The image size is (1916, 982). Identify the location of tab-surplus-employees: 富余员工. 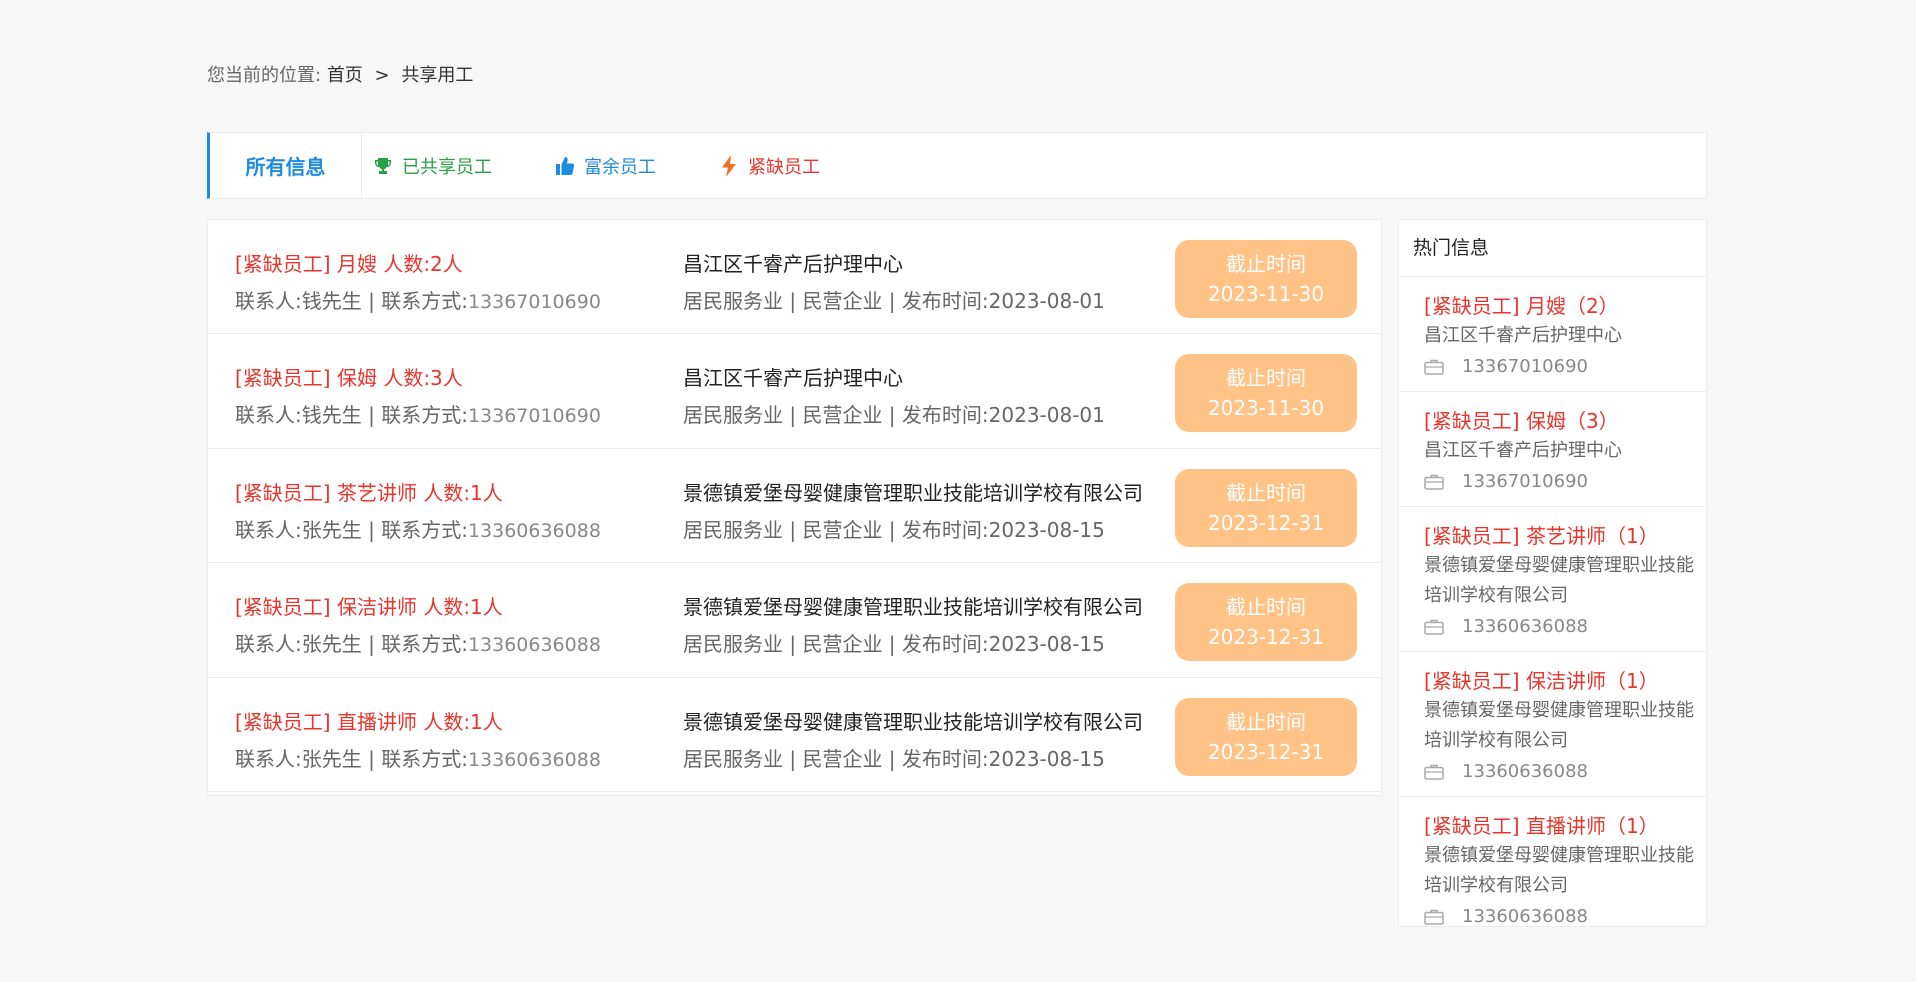
(605, 165).